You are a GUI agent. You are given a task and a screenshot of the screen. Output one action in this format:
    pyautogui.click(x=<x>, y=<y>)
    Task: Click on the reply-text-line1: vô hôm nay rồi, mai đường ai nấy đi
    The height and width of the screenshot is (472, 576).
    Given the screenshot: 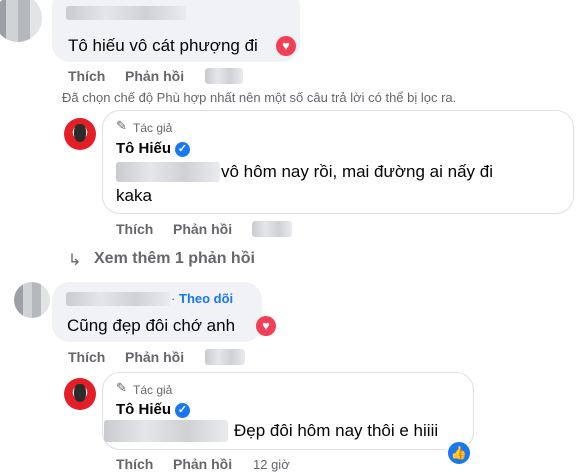 What is the action you would take?
    pyautogui.click(x=357, y=171)
    